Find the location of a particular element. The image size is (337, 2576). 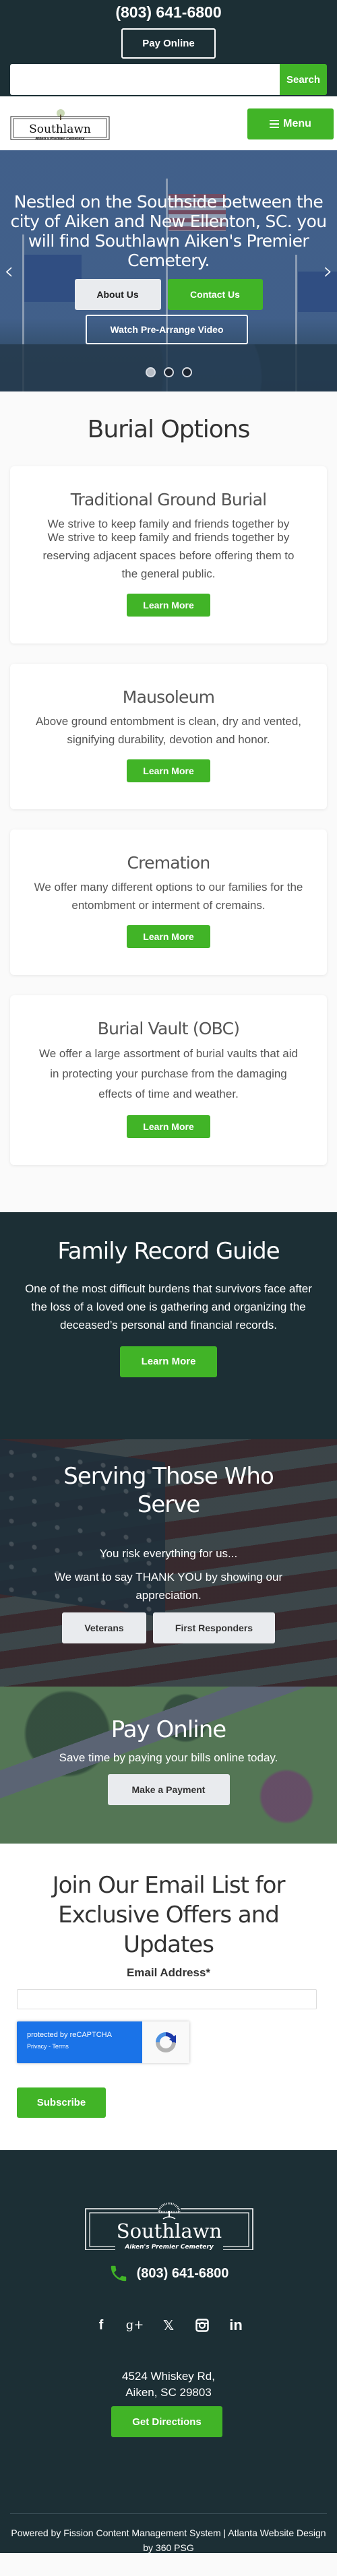

chevron-left-icon: ‹ is located at coordinates (8, 271).